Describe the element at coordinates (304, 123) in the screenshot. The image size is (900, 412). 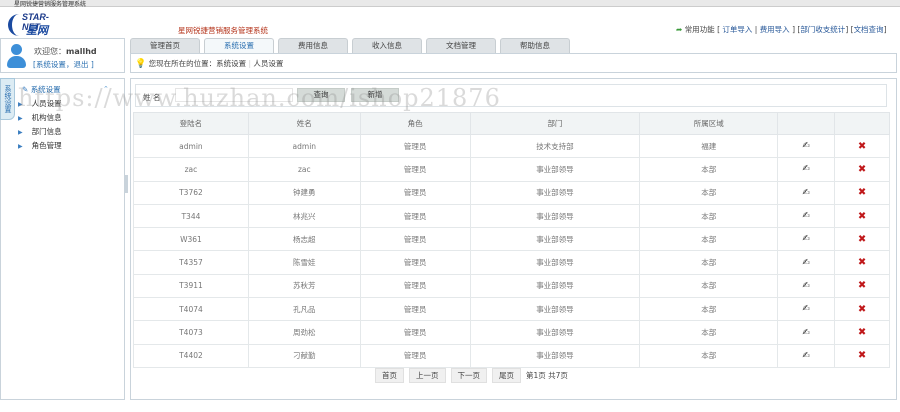
I see `column-header: 姓名` at that location.